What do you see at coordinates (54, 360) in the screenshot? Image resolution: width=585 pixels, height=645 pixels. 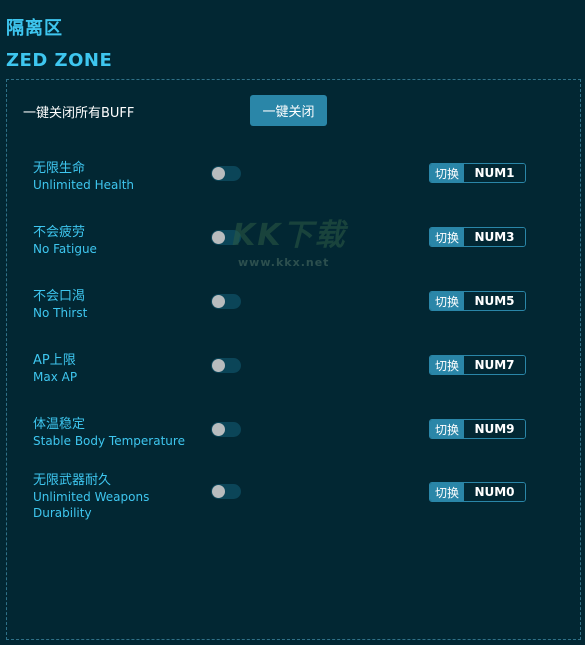 I see `cheat-name-cn: AP上限` at bounding box center [54, 360].